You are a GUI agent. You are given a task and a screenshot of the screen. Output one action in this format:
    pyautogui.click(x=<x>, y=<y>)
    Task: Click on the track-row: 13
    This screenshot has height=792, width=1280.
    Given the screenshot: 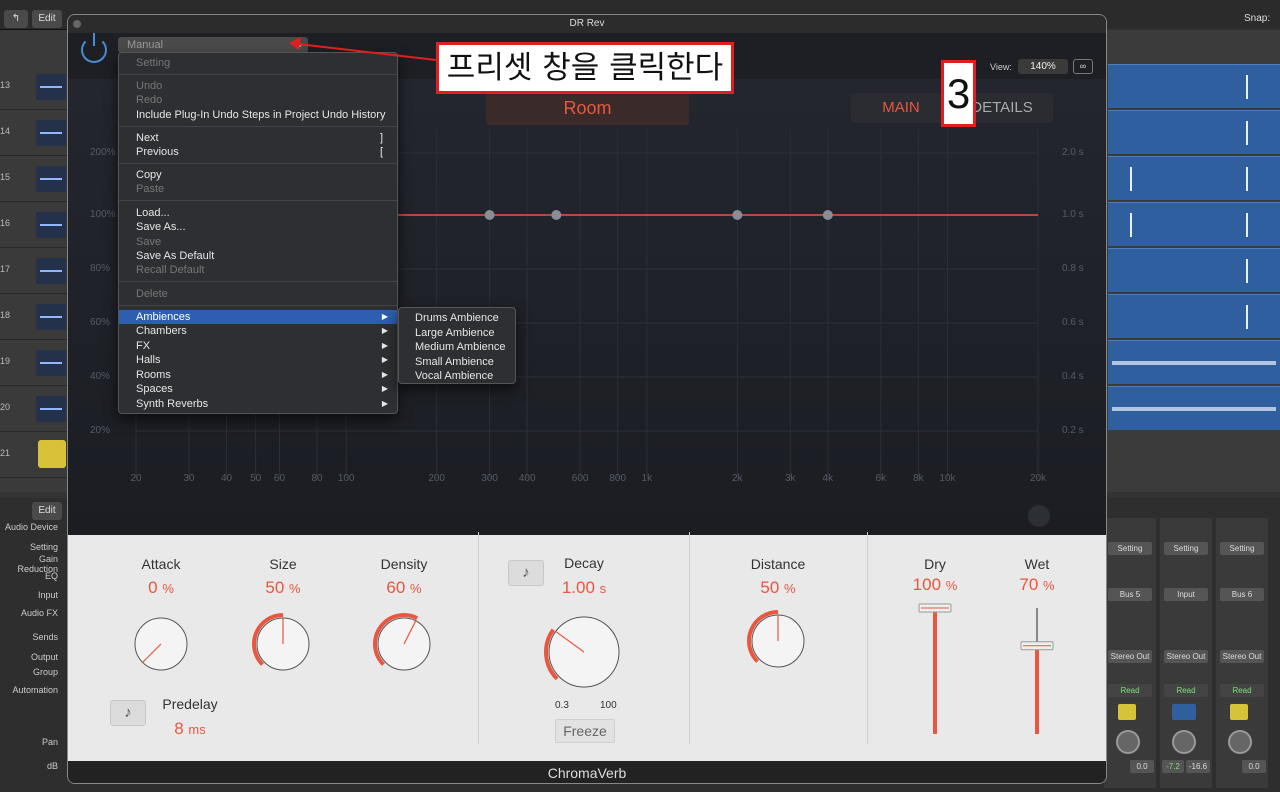 What is the action you would take?
    pyautogui.click(x=34, y=87)
    